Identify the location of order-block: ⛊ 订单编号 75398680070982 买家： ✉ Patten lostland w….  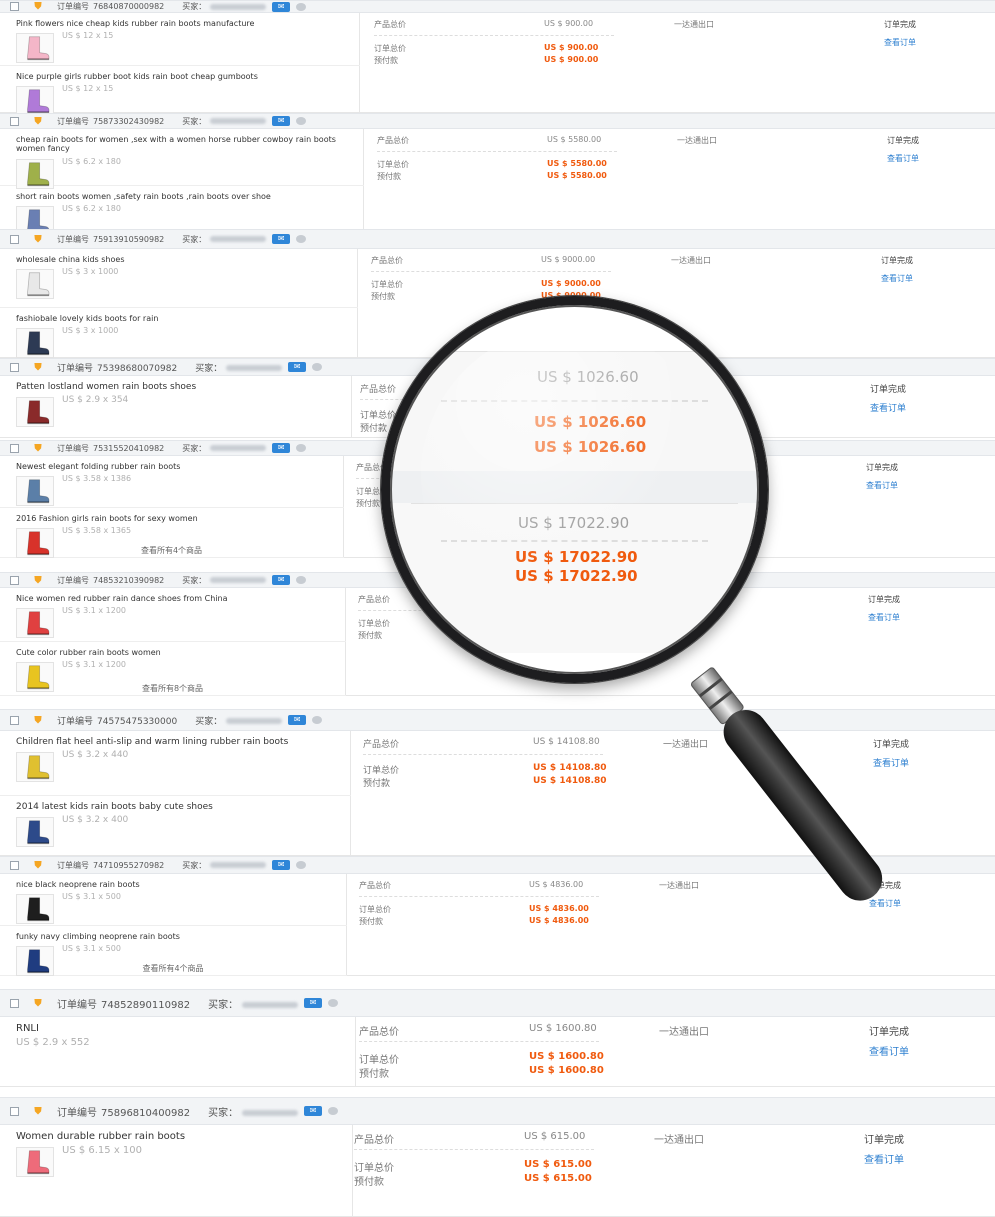
(497, 398).